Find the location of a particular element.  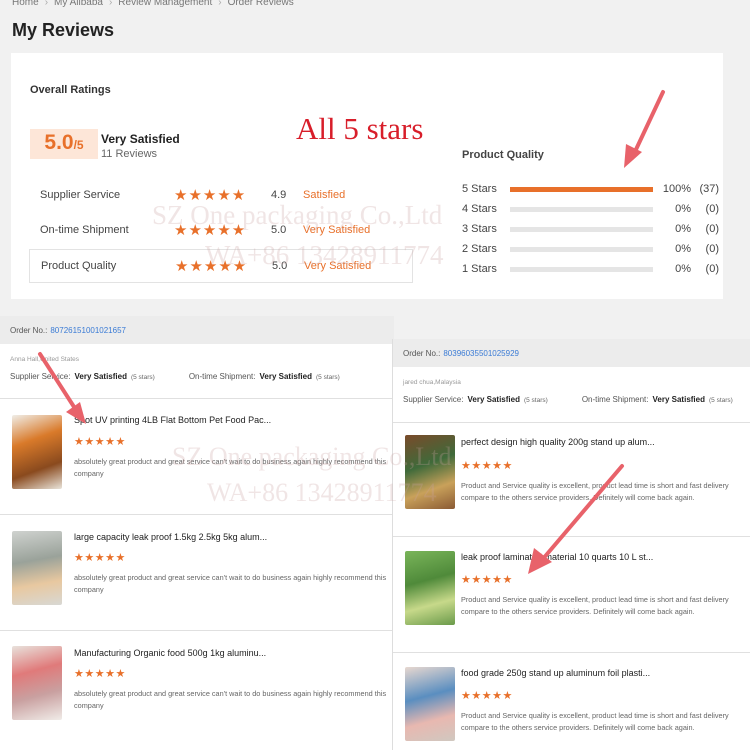

overall-satisfaction-label: Very Satisfied is located at coordinates (140, 139).